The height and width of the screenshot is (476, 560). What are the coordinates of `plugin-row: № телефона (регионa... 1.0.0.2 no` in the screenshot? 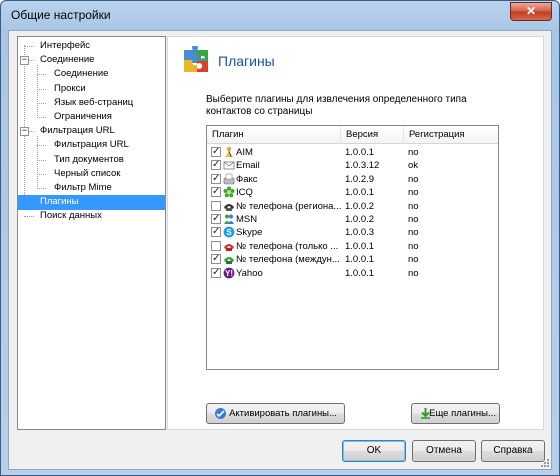 It's located at (352, 206).